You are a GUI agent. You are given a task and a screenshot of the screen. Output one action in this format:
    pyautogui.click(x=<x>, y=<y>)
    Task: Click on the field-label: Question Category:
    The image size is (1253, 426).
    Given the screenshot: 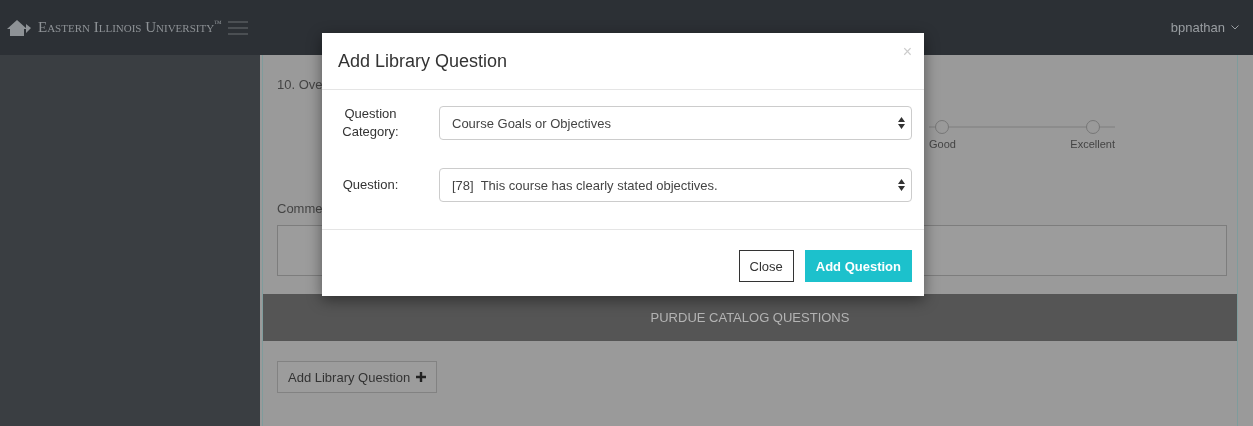 What is the action you would take?
    pyautogui.click(x=370, y=123)
    